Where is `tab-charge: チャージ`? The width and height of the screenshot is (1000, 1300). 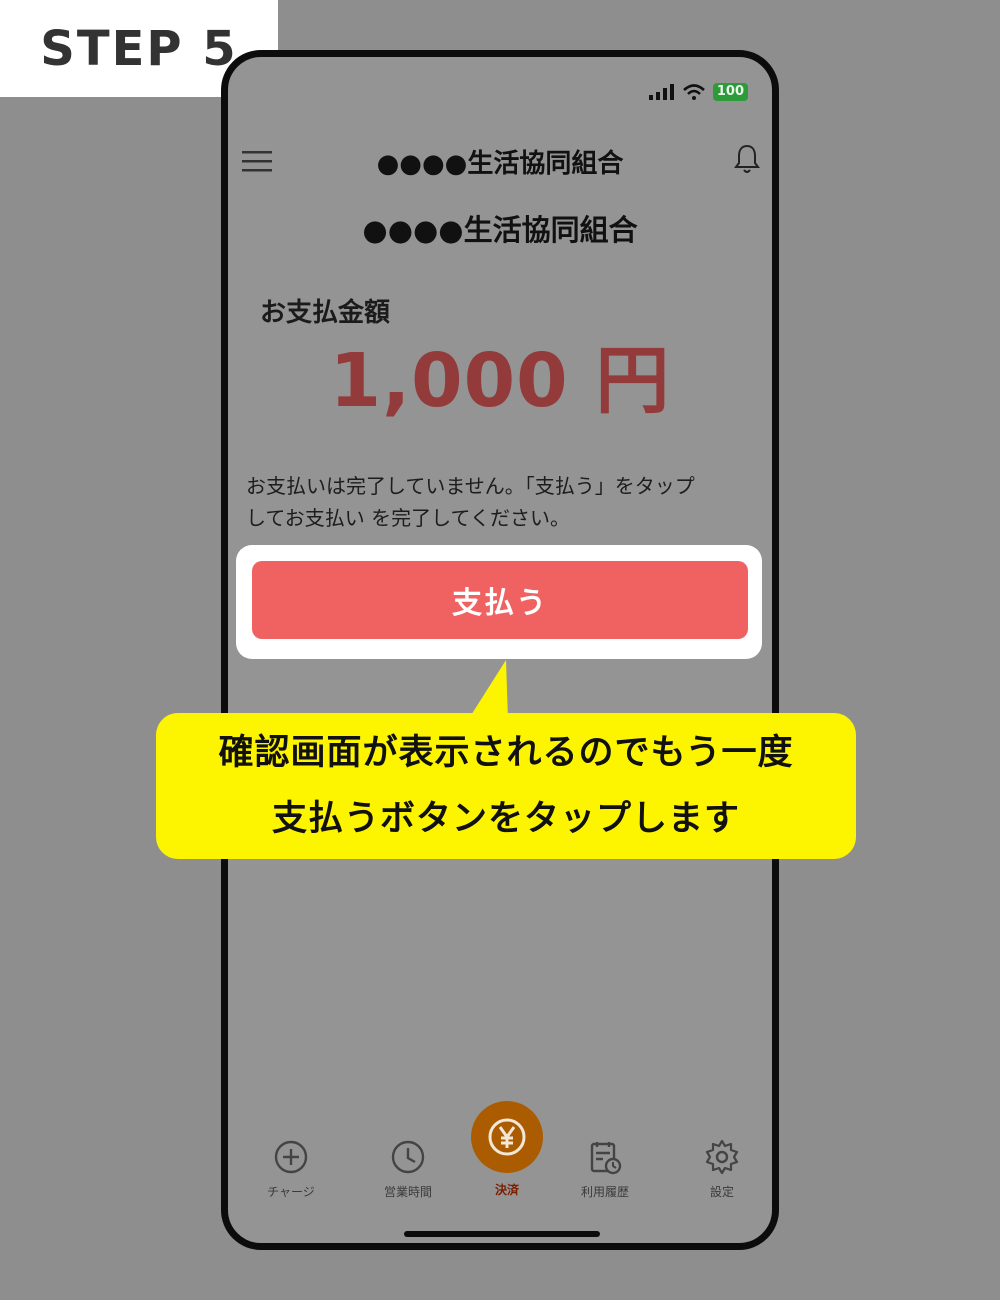 tab-charge: チャージ is located at coordinates (291, 1148).